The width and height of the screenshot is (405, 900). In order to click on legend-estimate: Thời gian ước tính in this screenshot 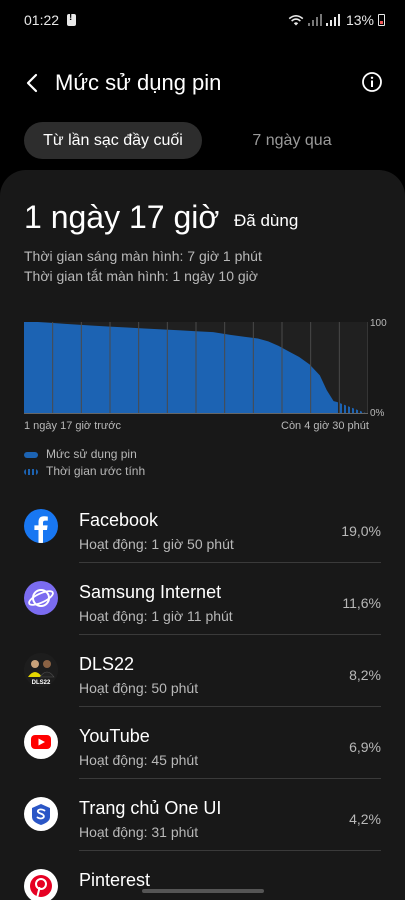, I will do `click(84, 471)`.